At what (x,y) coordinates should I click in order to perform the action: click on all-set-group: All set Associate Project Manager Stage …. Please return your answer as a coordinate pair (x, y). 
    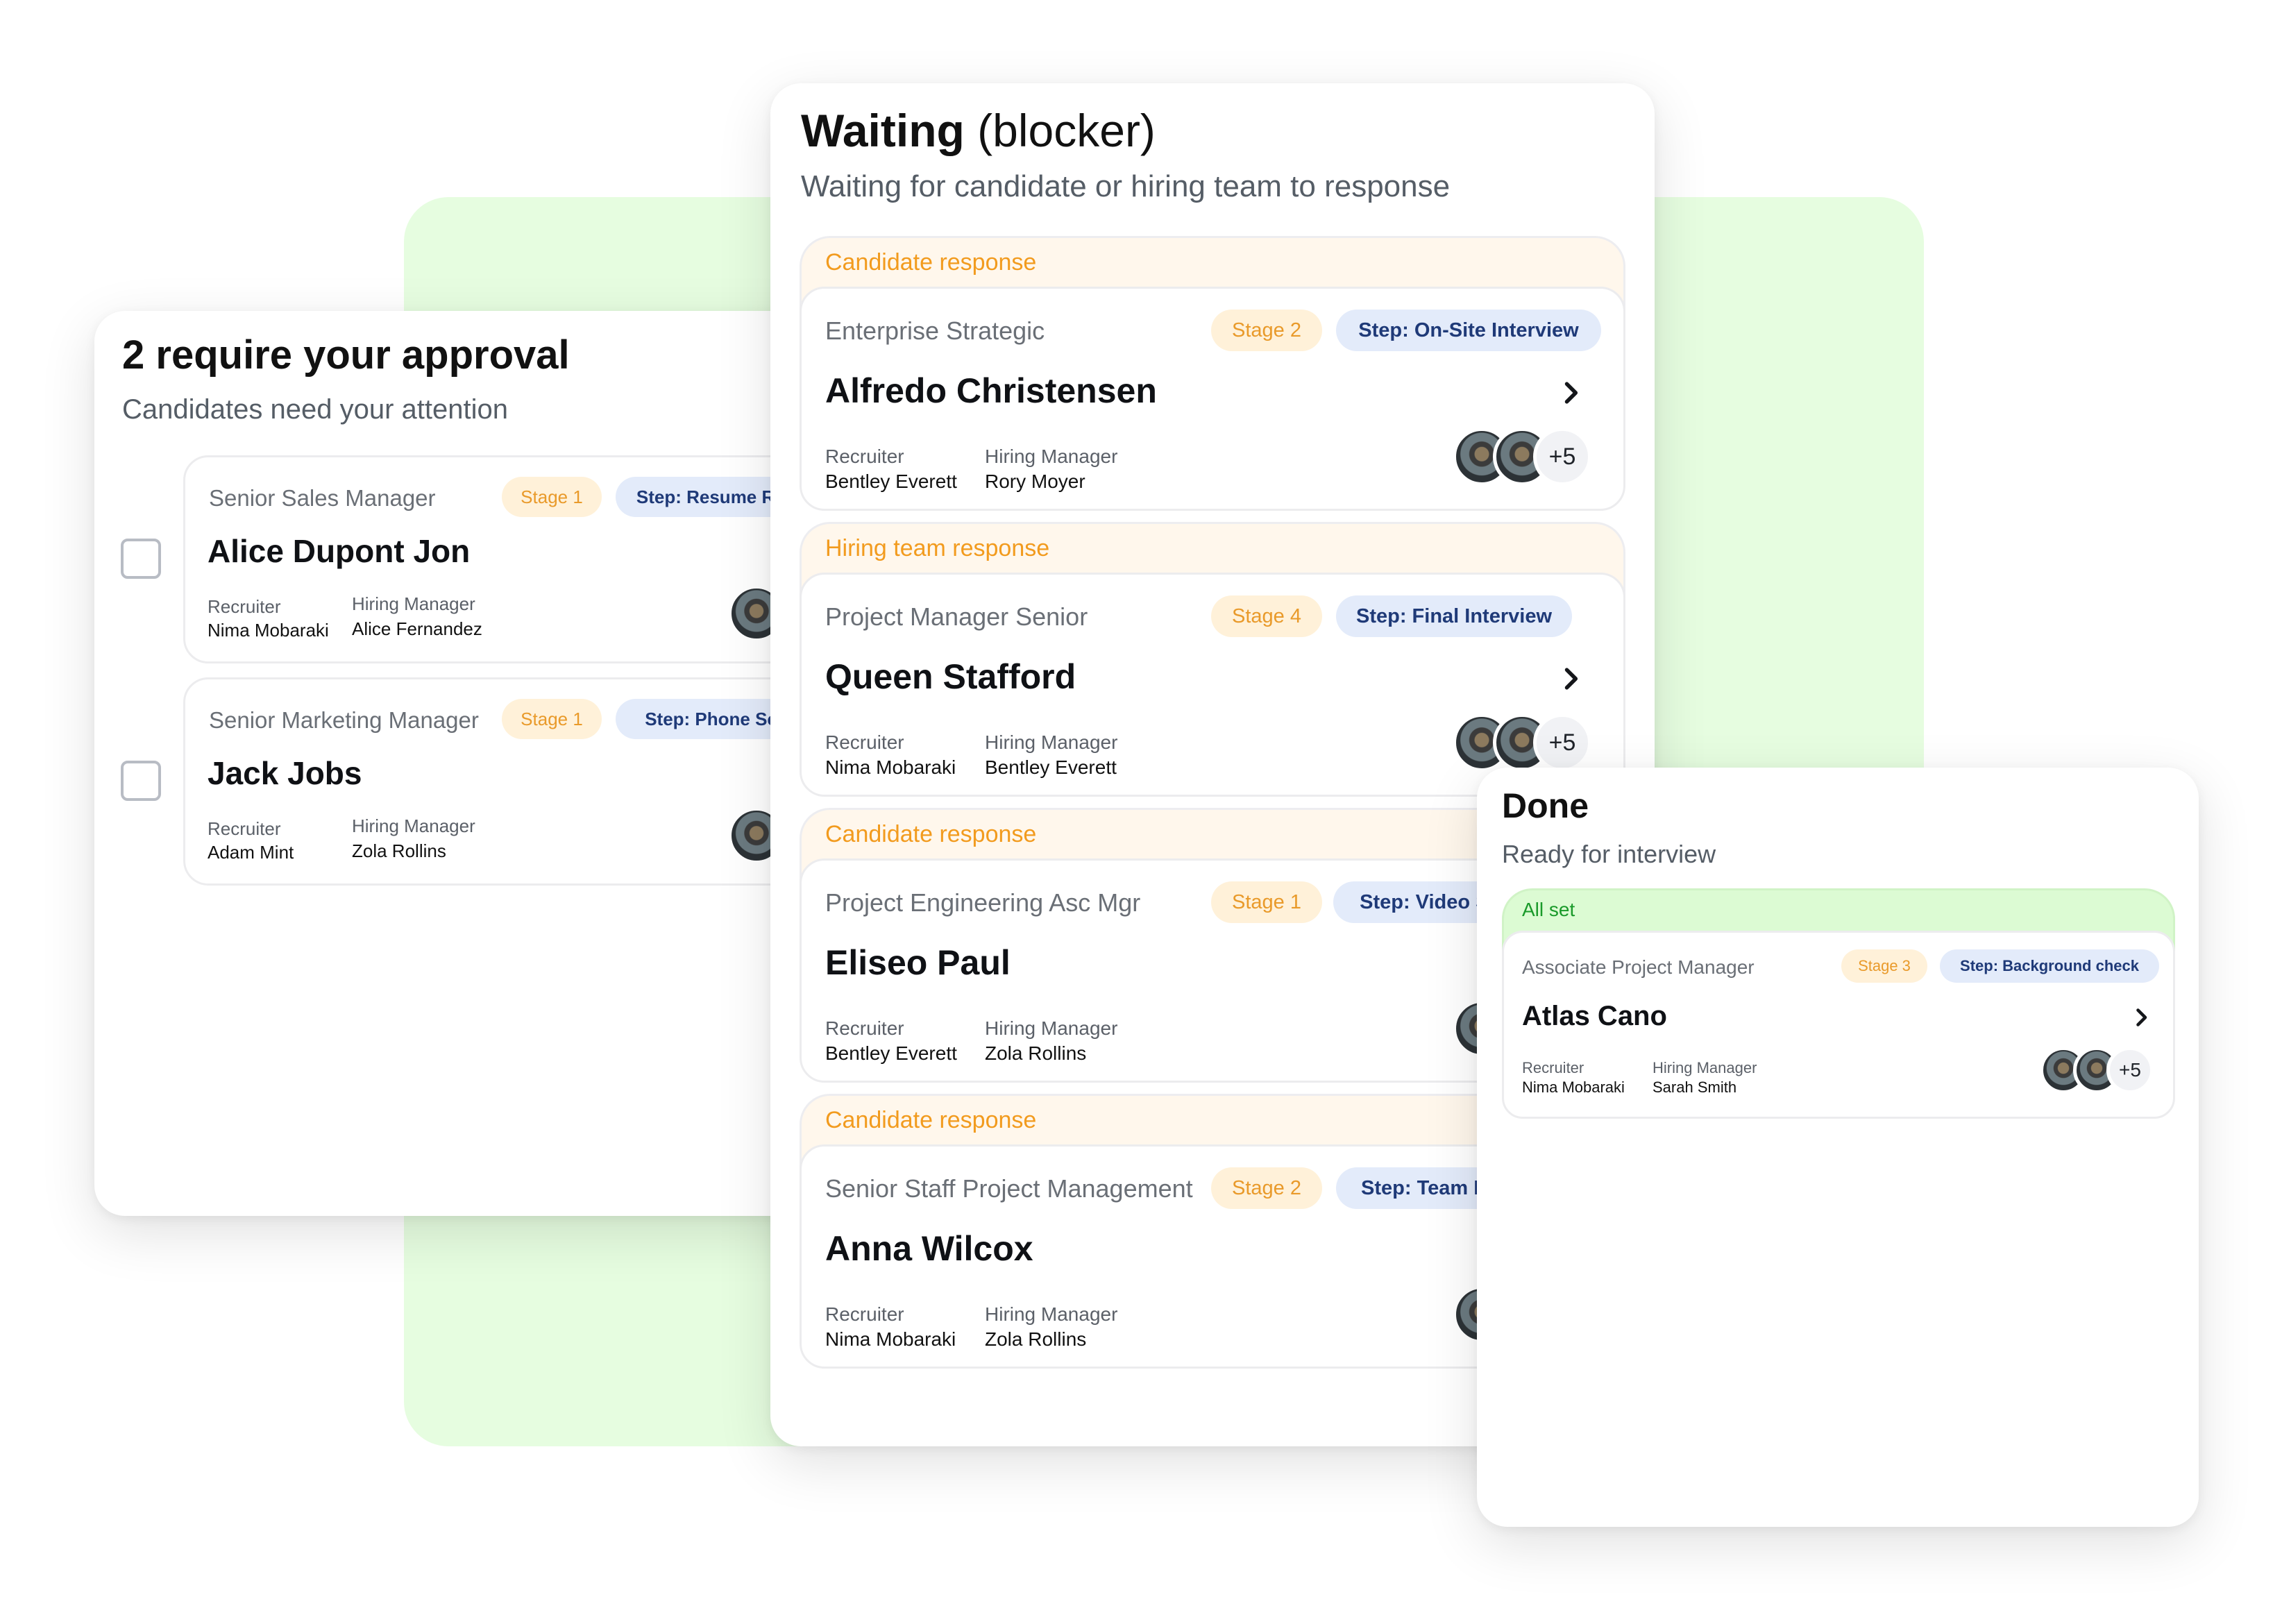
    Looking at the image, I should click on (1838, 1003).